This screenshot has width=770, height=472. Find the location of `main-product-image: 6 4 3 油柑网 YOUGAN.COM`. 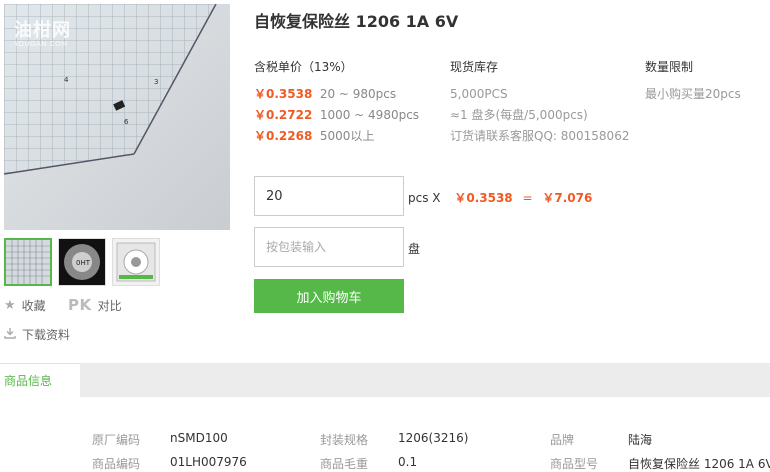

main-product-image: 6 4 3 油柑网 YOUGAN.COM is located at coordinates (117, 117).